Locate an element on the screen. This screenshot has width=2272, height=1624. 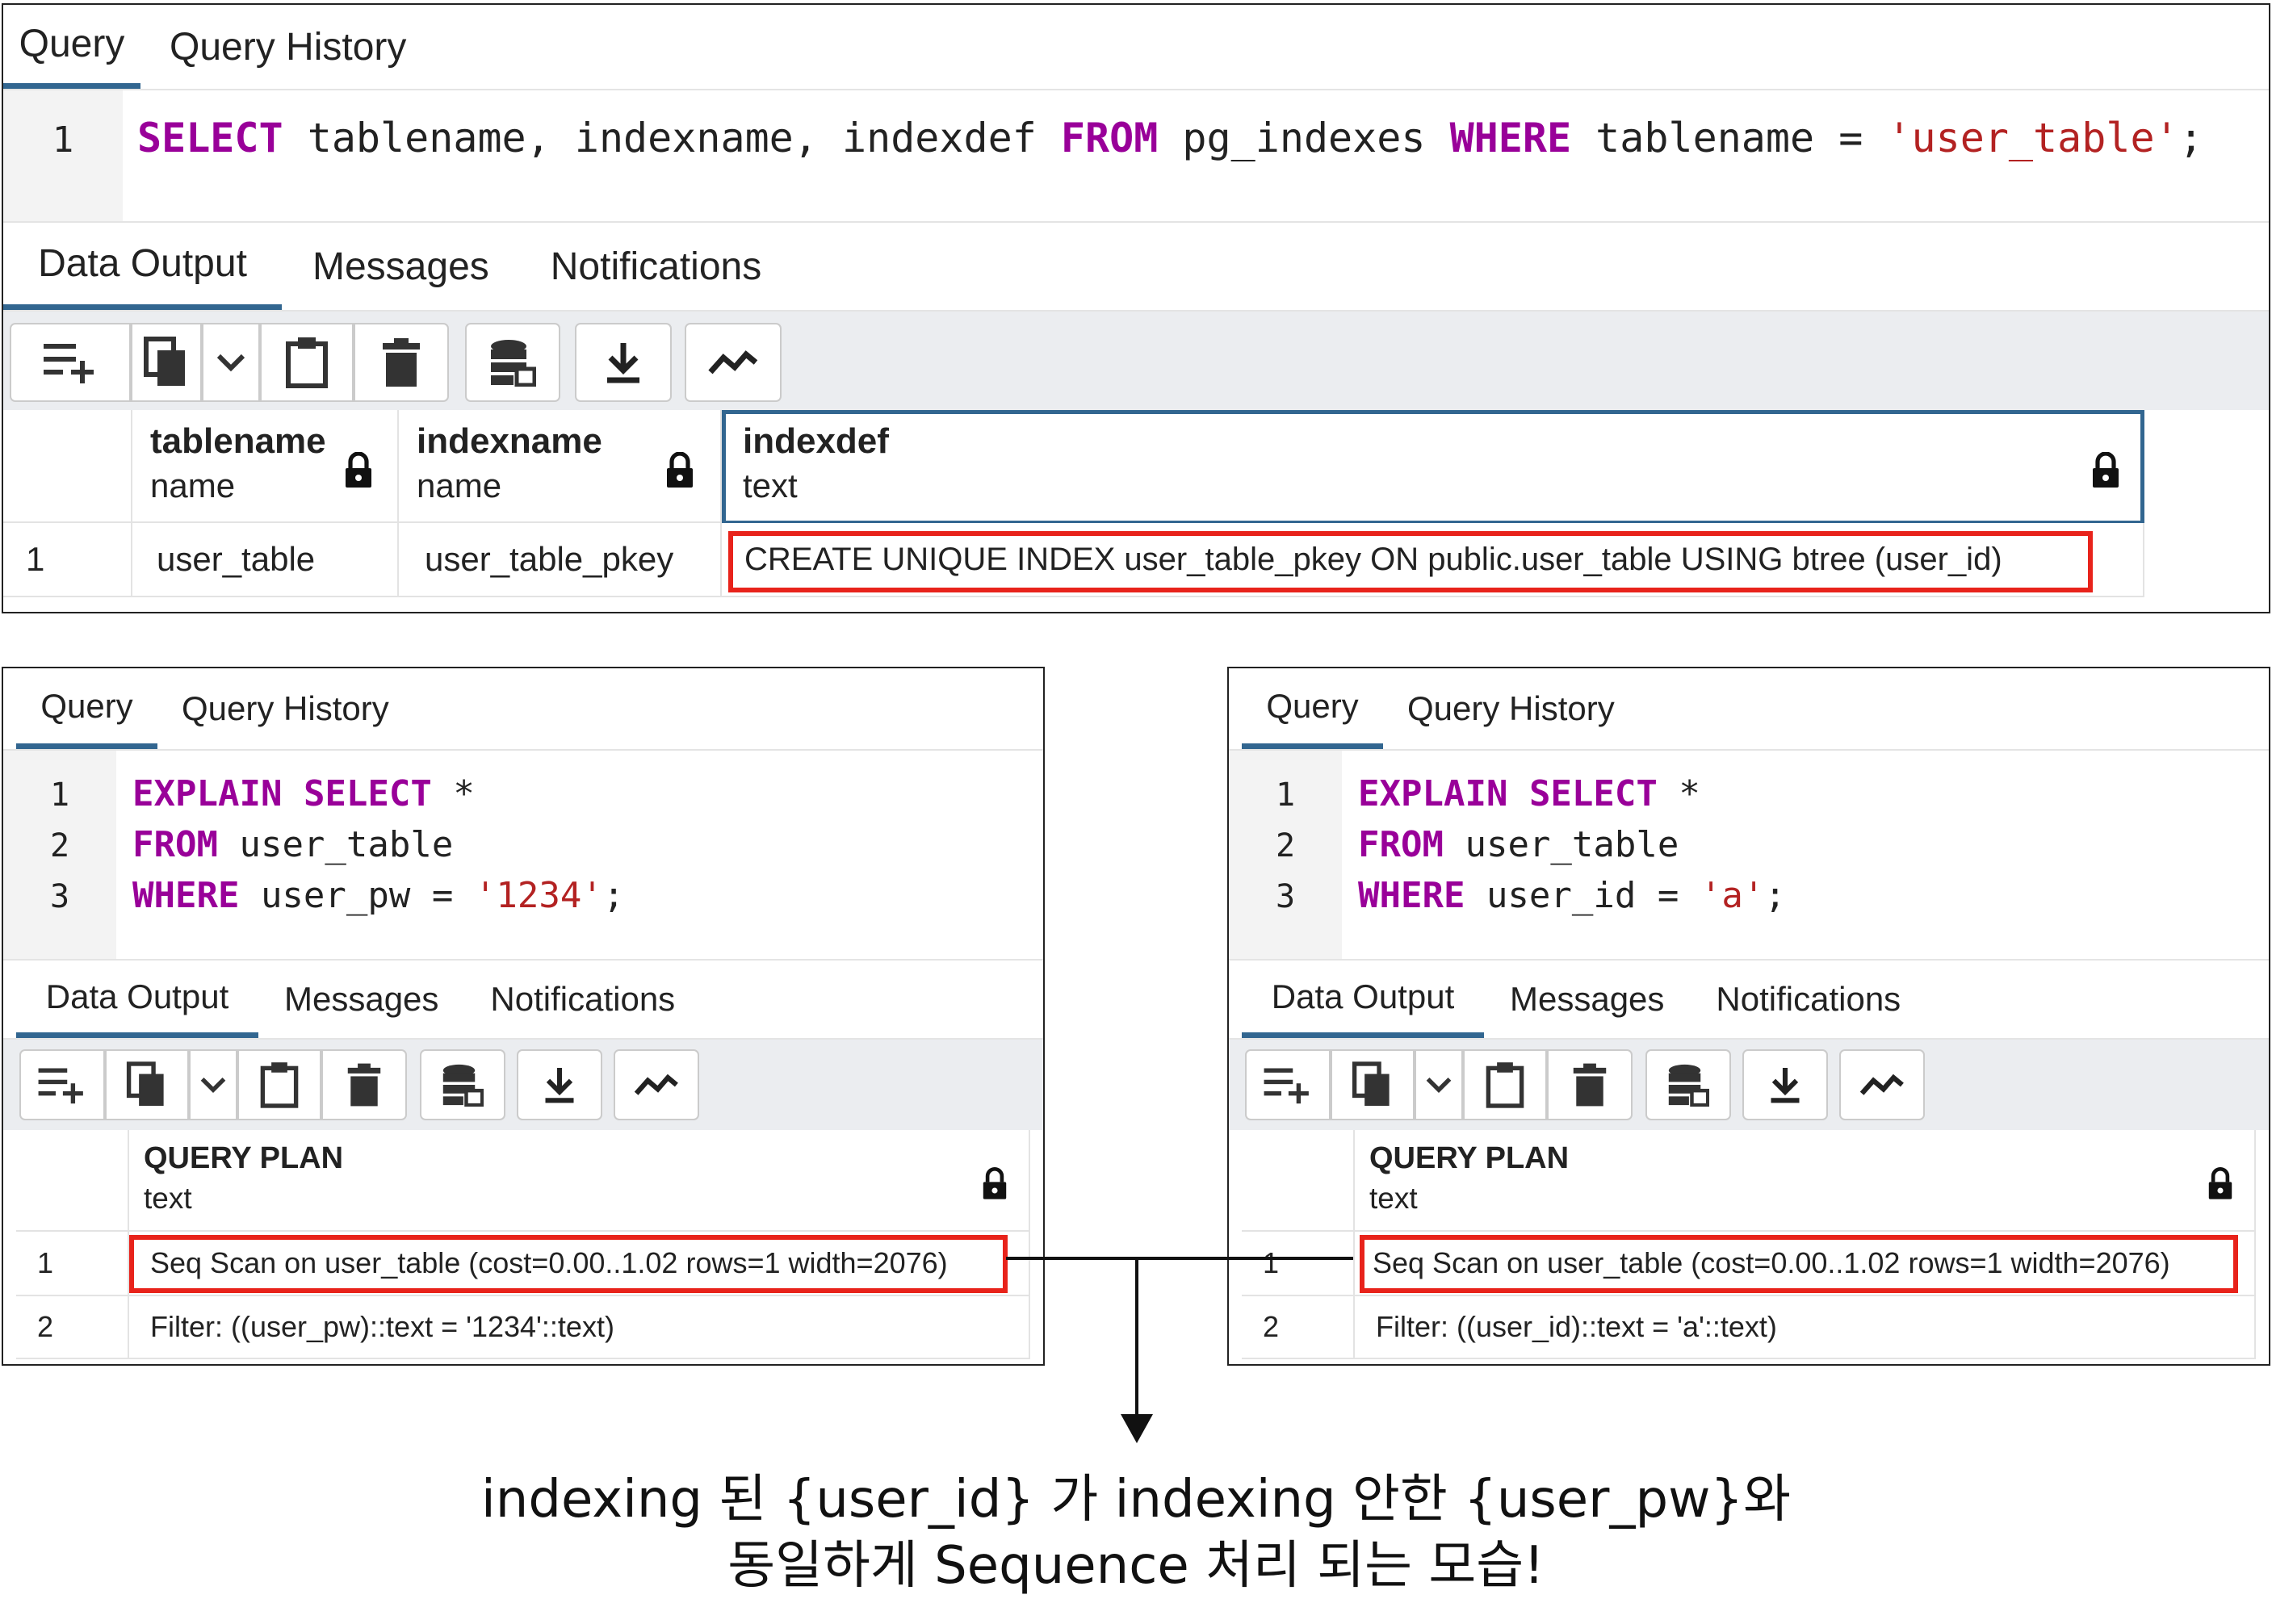
column-type: name is located at coordinates (459, 485).